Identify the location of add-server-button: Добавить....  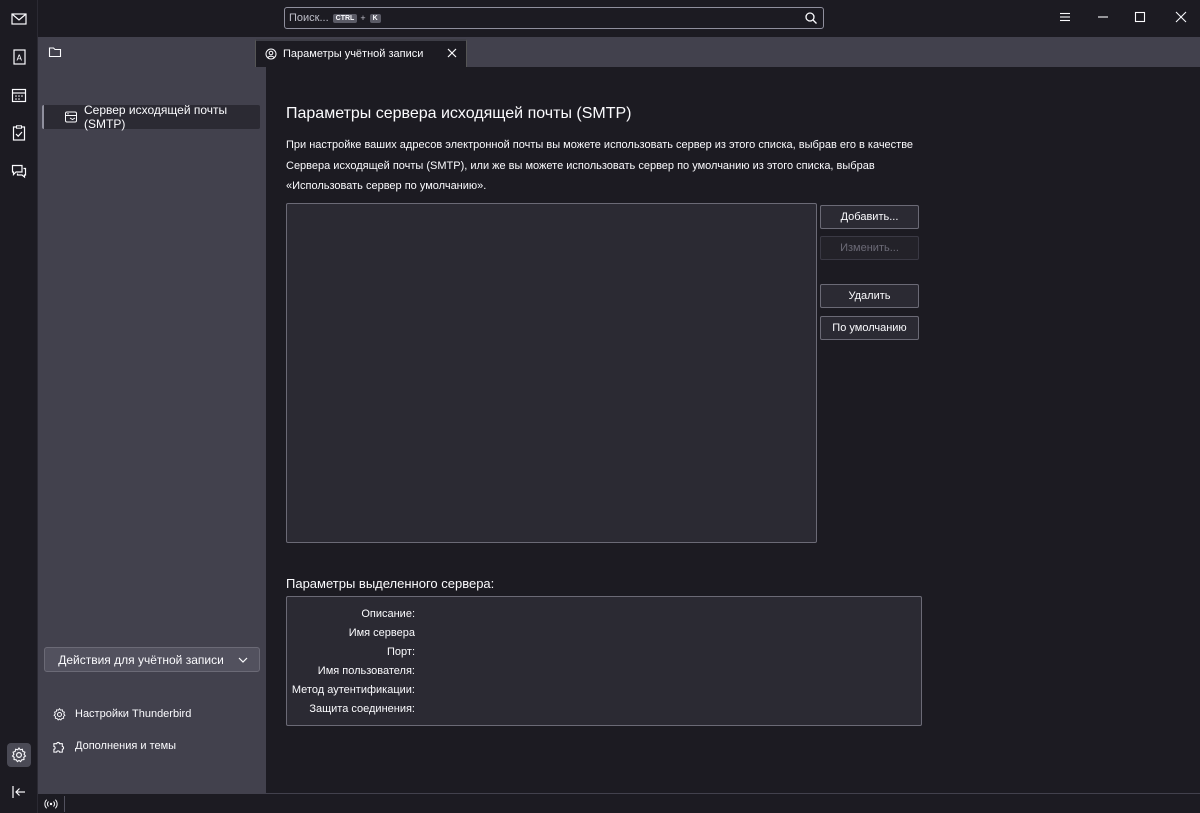
(869, 217).